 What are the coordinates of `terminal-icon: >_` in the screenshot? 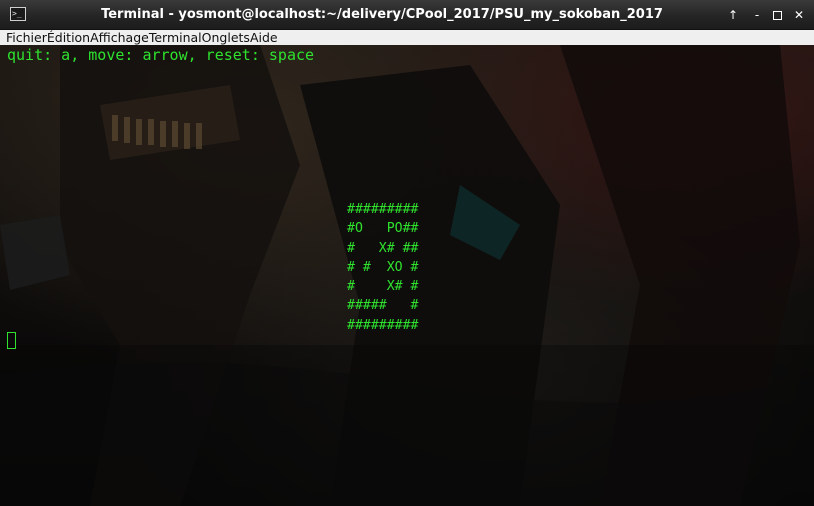 It's located at (18, 14).